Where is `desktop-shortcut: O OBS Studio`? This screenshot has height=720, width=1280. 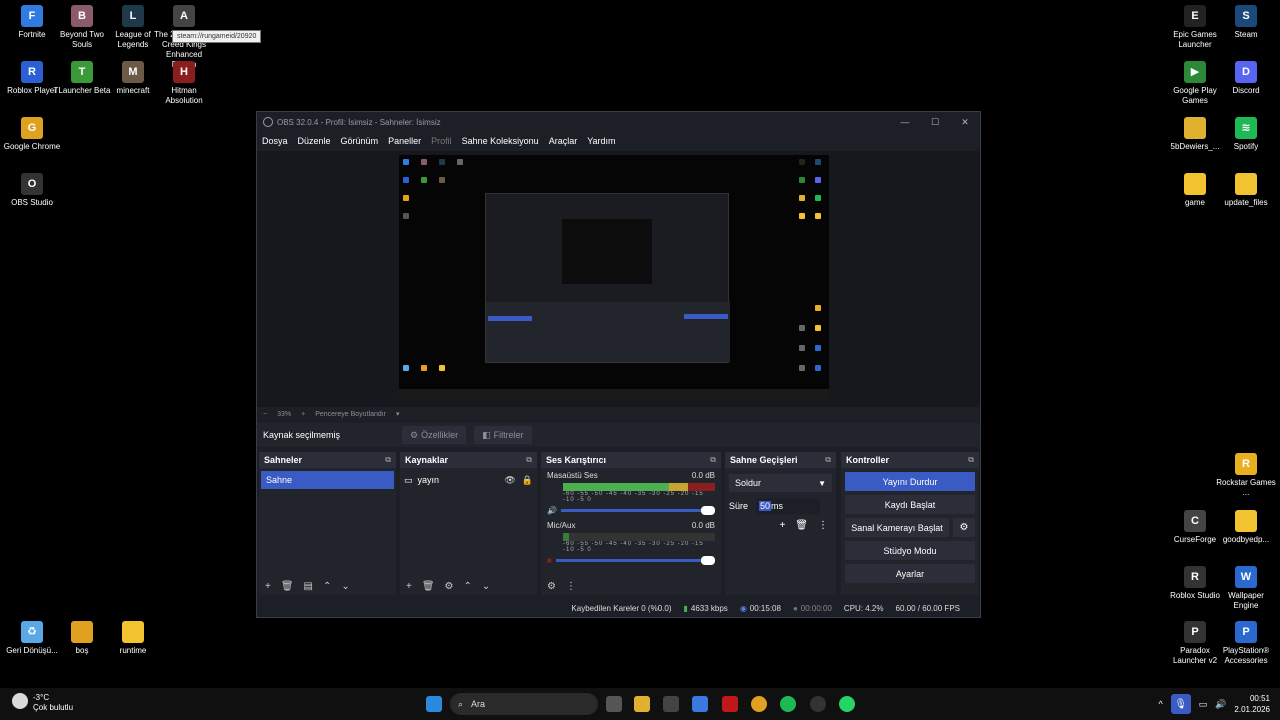 desktop-shortcut: O OBS Studio is located at coordinates (32, 190).